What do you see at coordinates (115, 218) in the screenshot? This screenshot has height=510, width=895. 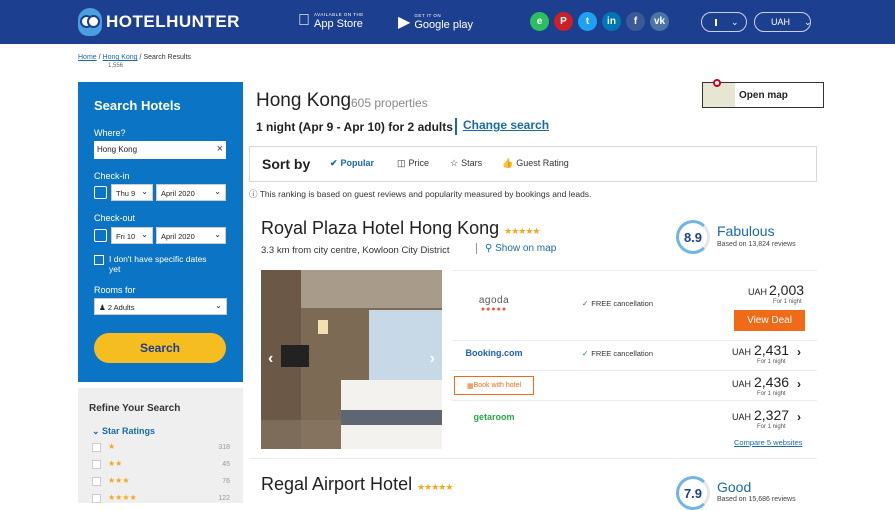 I see `checkout-label: Check-out` at bounding box center [115, 218].